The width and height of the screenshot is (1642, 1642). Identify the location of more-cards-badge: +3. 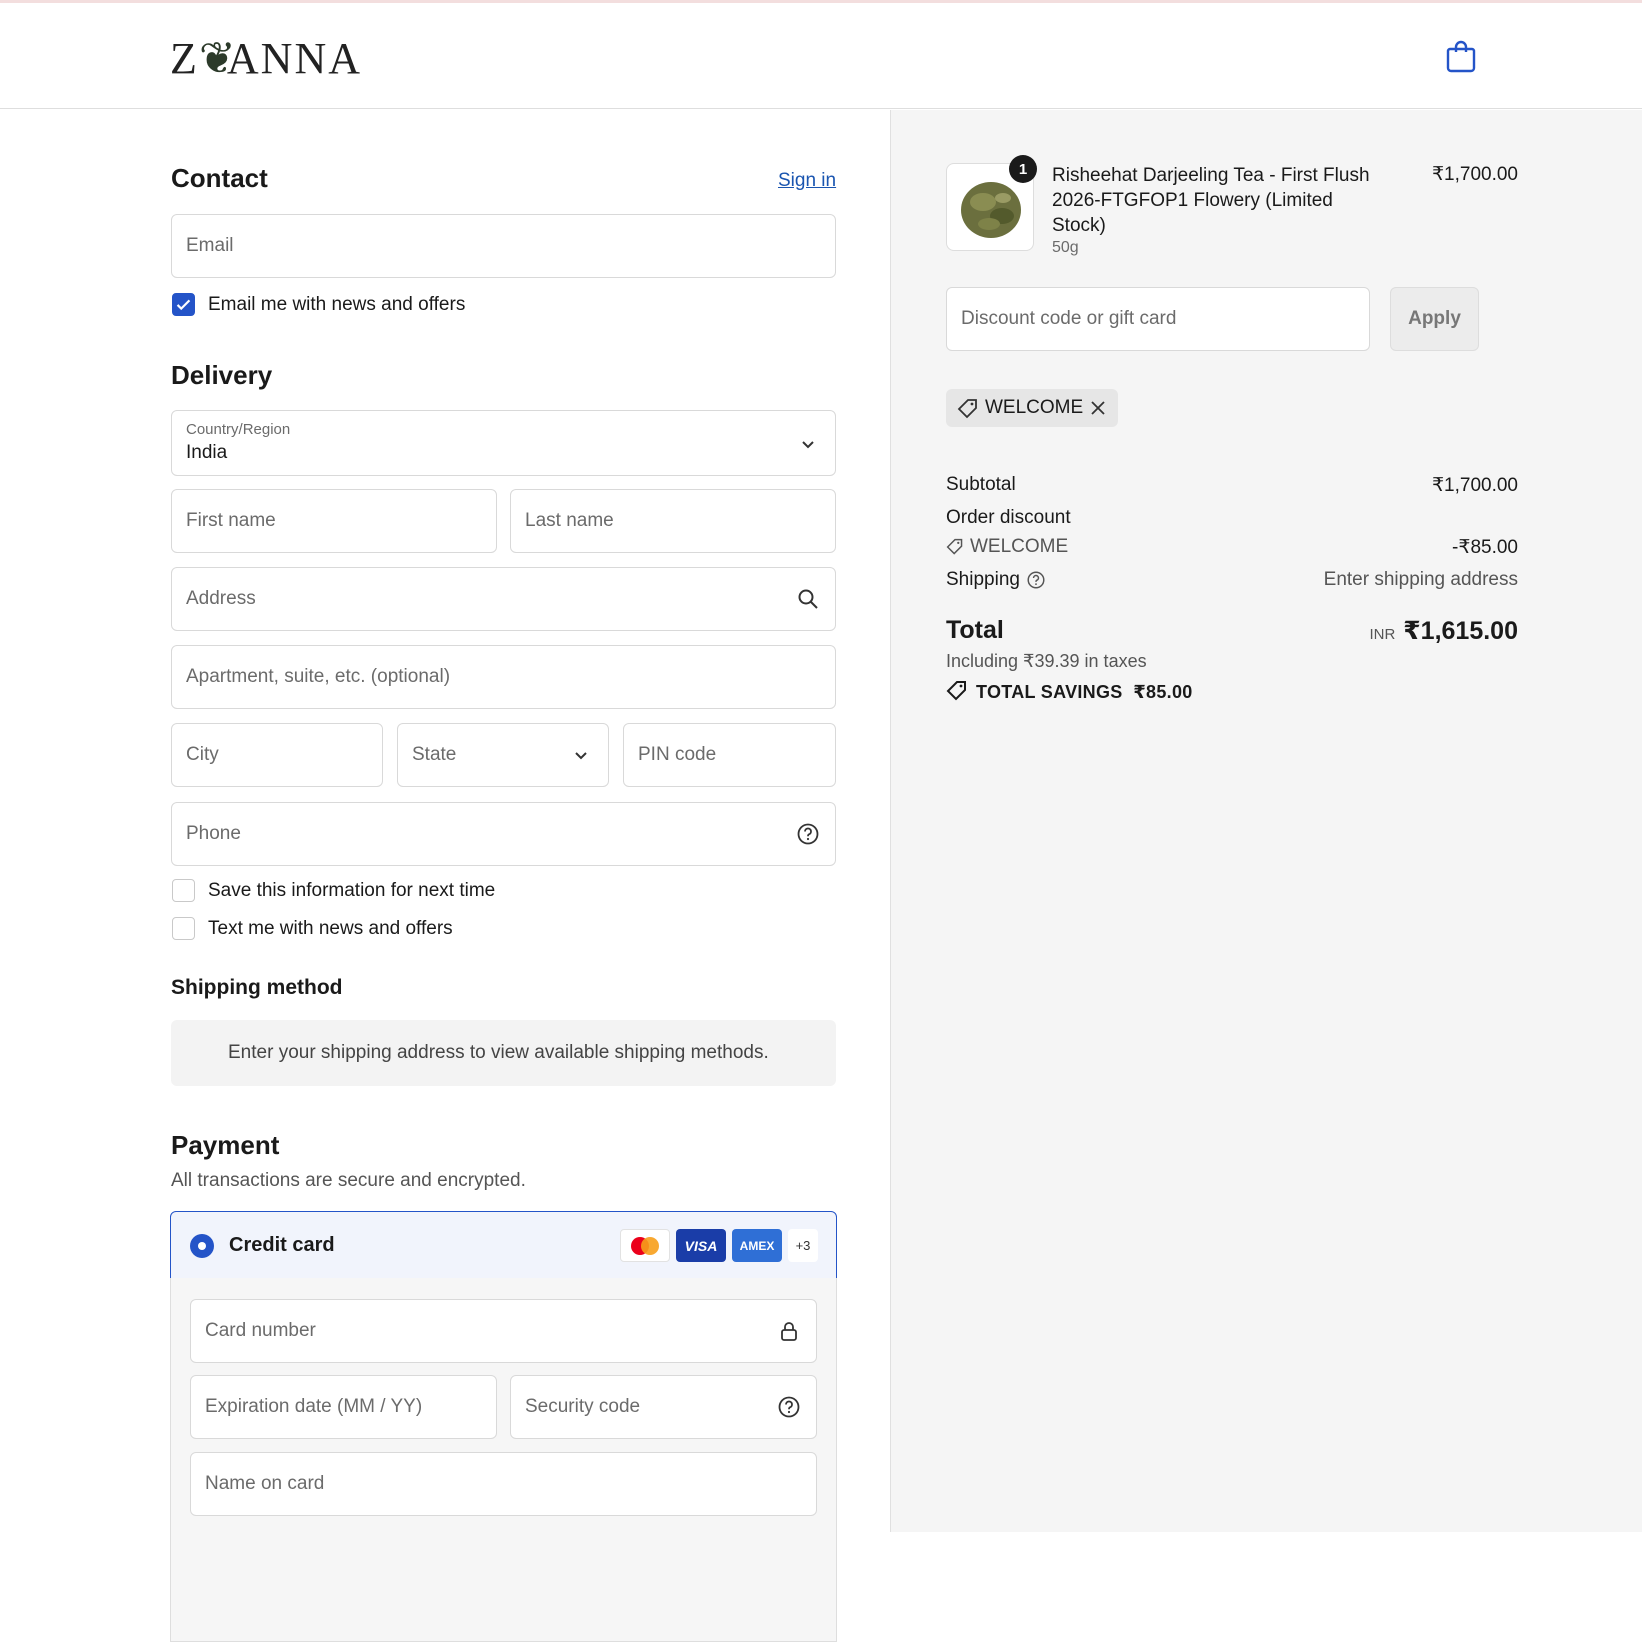
(803, 1245).